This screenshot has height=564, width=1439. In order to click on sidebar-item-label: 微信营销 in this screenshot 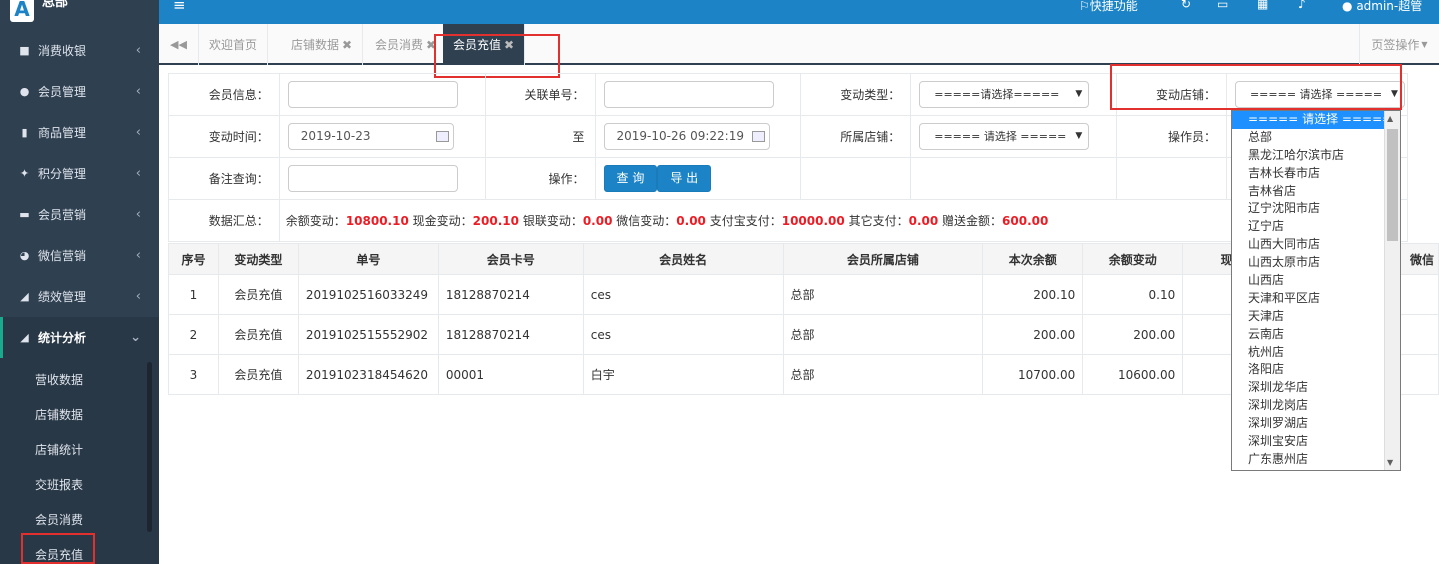, I will do `click(62, 256)`.